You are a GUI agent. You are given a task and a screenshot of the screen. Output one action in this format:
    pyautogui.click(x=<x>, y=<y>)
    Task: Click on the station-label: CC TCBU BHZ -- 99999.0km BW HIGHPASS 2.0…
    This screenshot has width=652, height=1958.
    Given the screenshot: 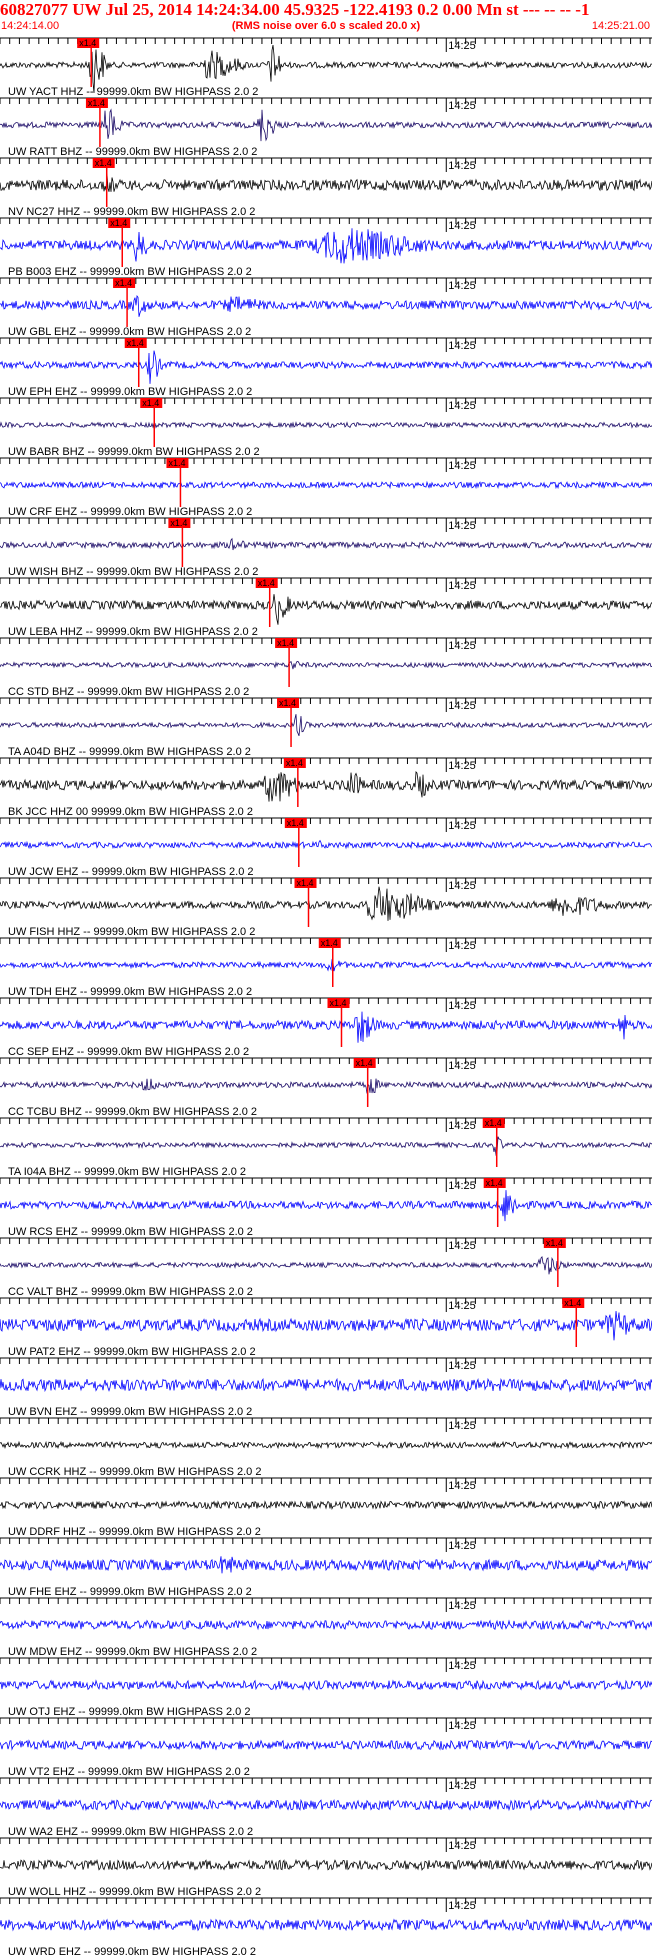 What is the action you would take?
    pyautogui.click(x=132, y=1112)
    